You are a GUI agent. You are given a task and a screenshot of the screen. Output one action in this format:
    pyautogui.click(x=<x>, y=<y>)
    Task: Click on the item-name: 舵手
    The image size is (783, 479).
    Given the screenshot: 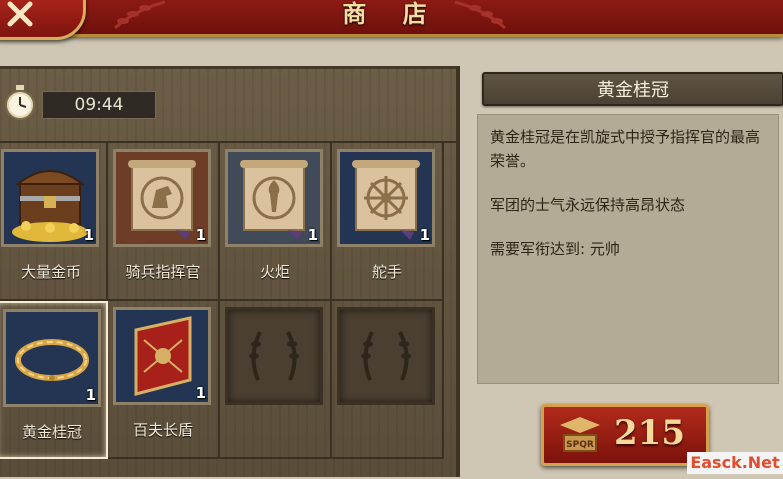 What is the action you would take?
    pyautogui.click(x=386, y=272)
    